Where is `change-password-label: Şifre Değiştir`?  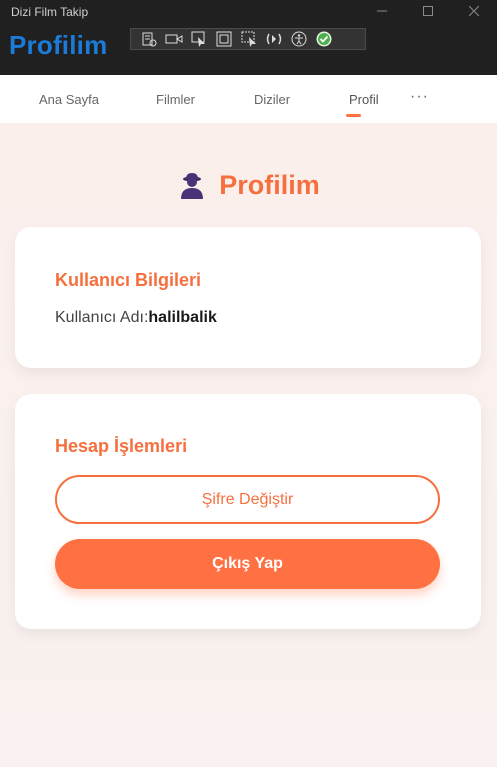
change-password-label: Şifre Değiştir is located at coordinates (247, 499).